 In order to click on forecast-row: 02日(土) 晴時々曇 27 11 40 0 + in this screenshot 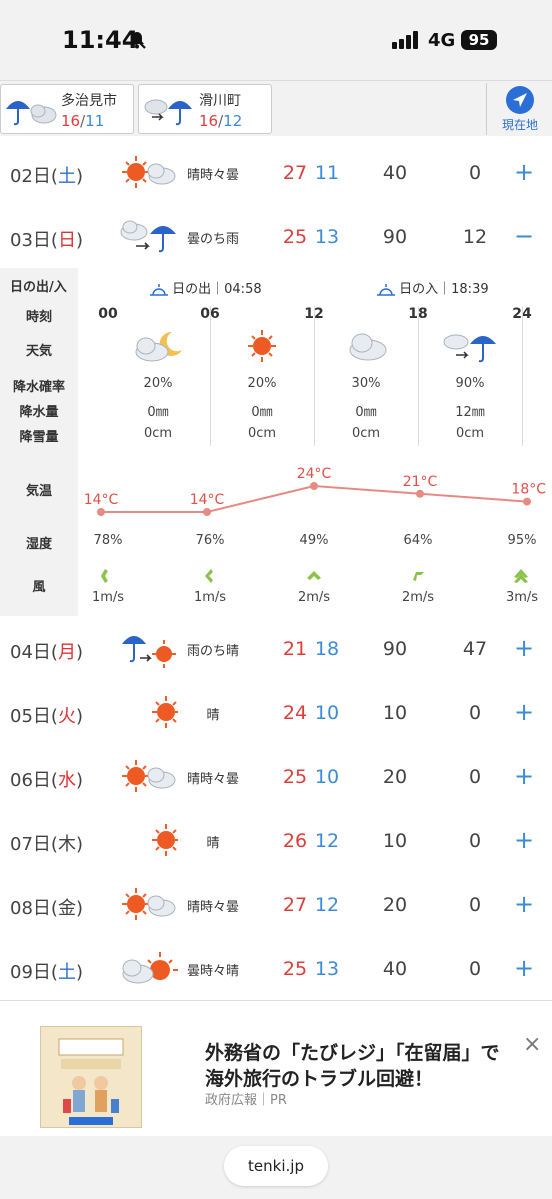, I will do `click(276, 172)`.